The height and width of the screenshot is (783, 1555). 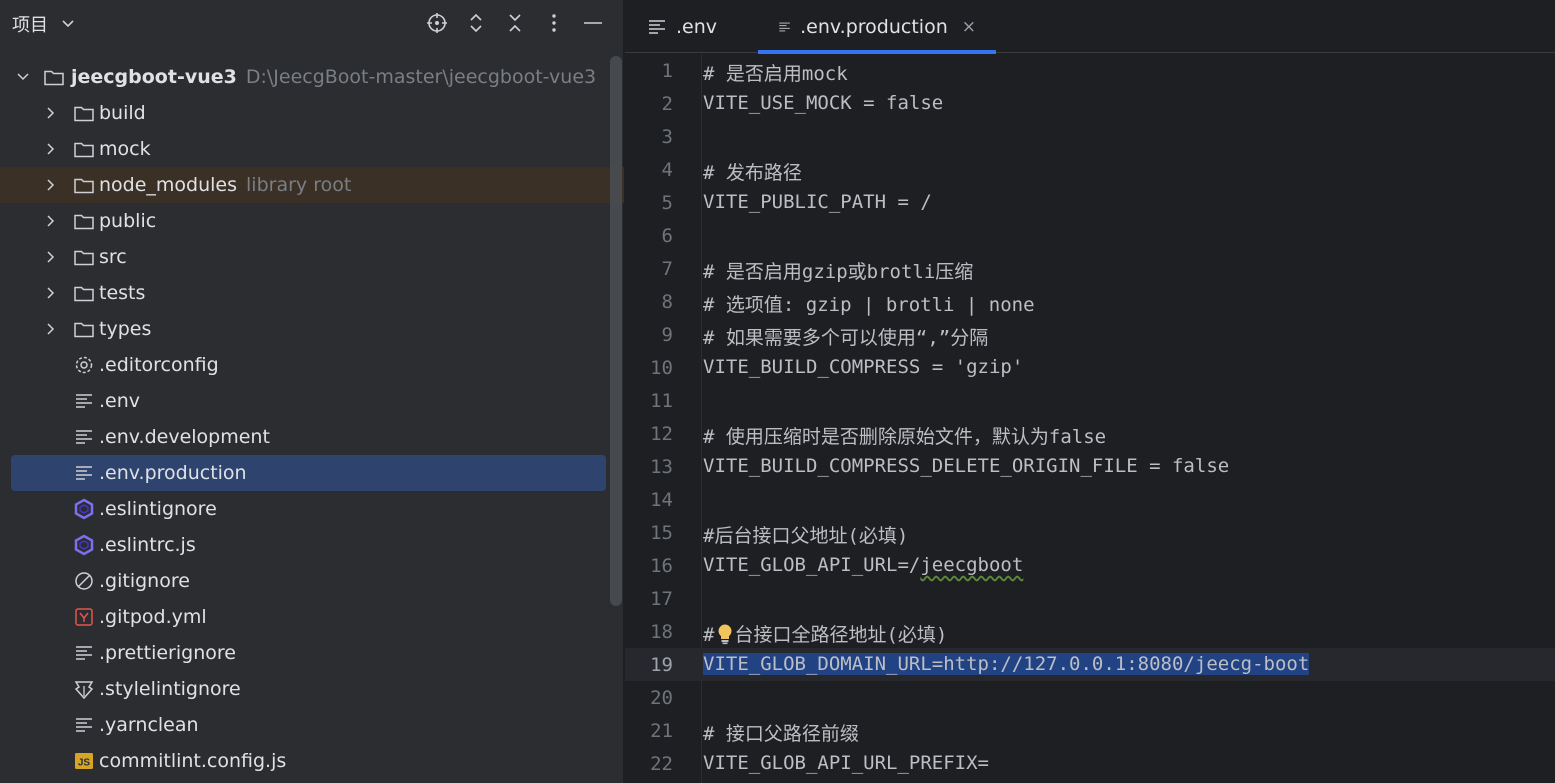 I want to click on panel-title: 项目, so click(x=30, y=24).